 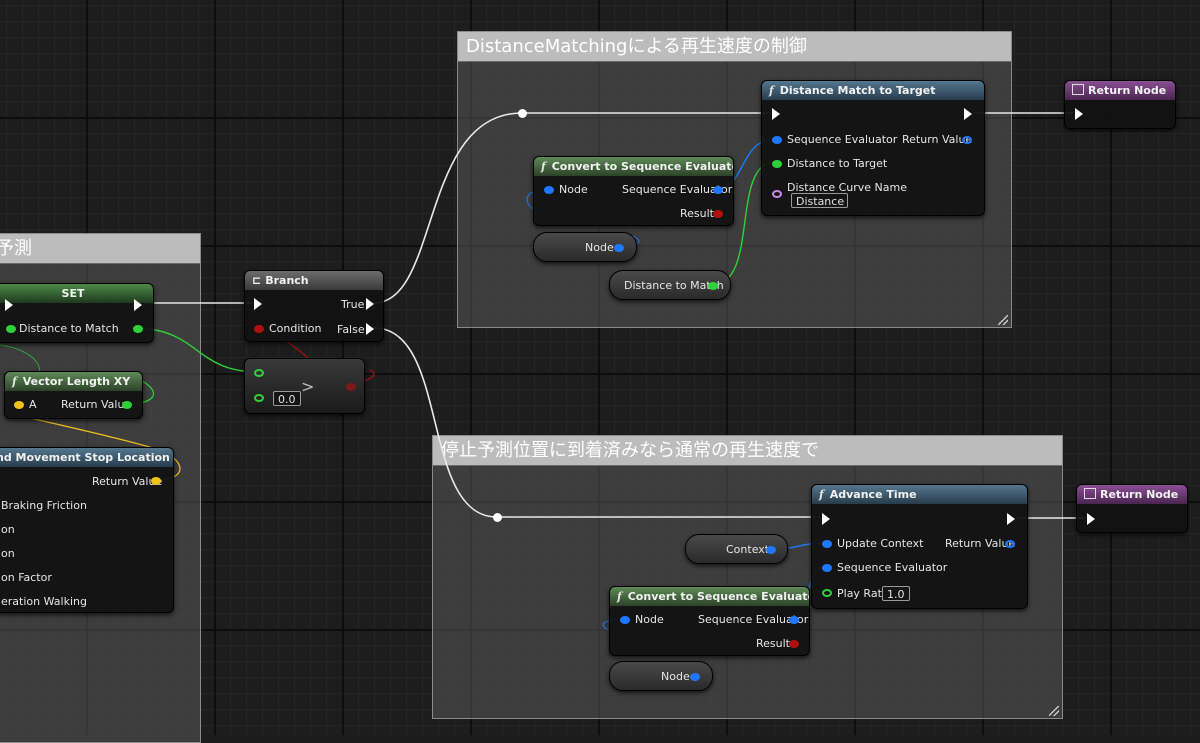 What do you see at coordinates (76, 293) in the screenshot?
I see `set-node-header: SET` at bounding box center [76, 293].